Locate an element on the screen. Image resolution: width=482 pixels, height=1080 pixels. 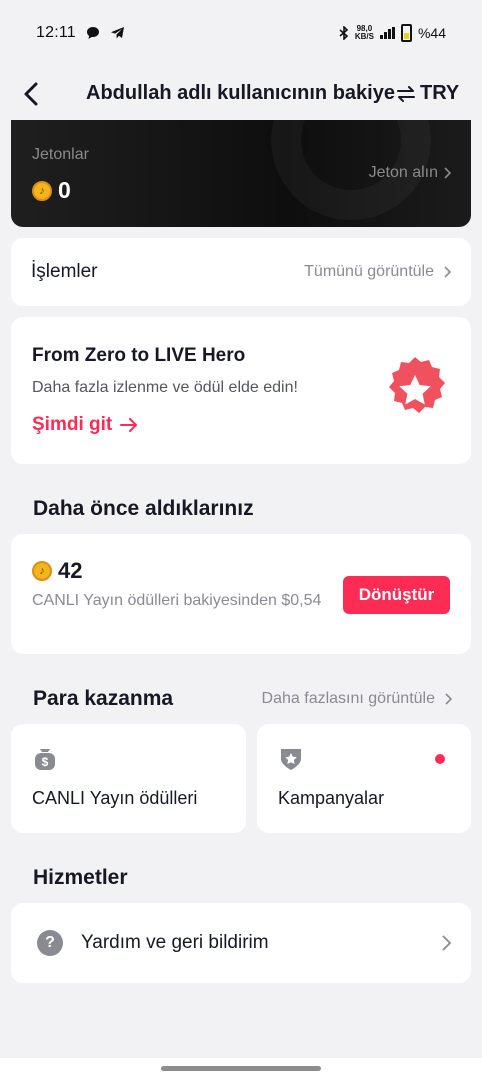
earn-more-label: Daha fazlasını görüntüle is located at coordinates (348, 698).